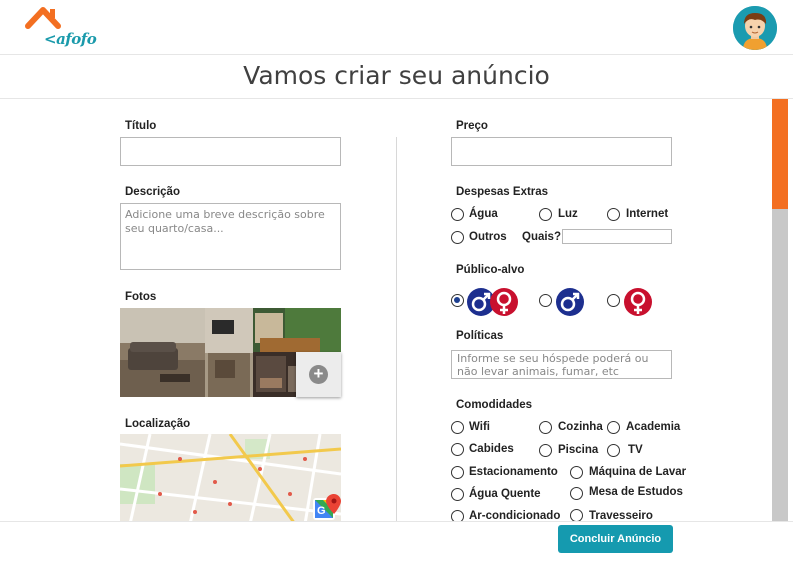 Image resolution: width=793 pixels, height=565 pixels. I want to click on publico-feminino-radio, so click(613, 300).